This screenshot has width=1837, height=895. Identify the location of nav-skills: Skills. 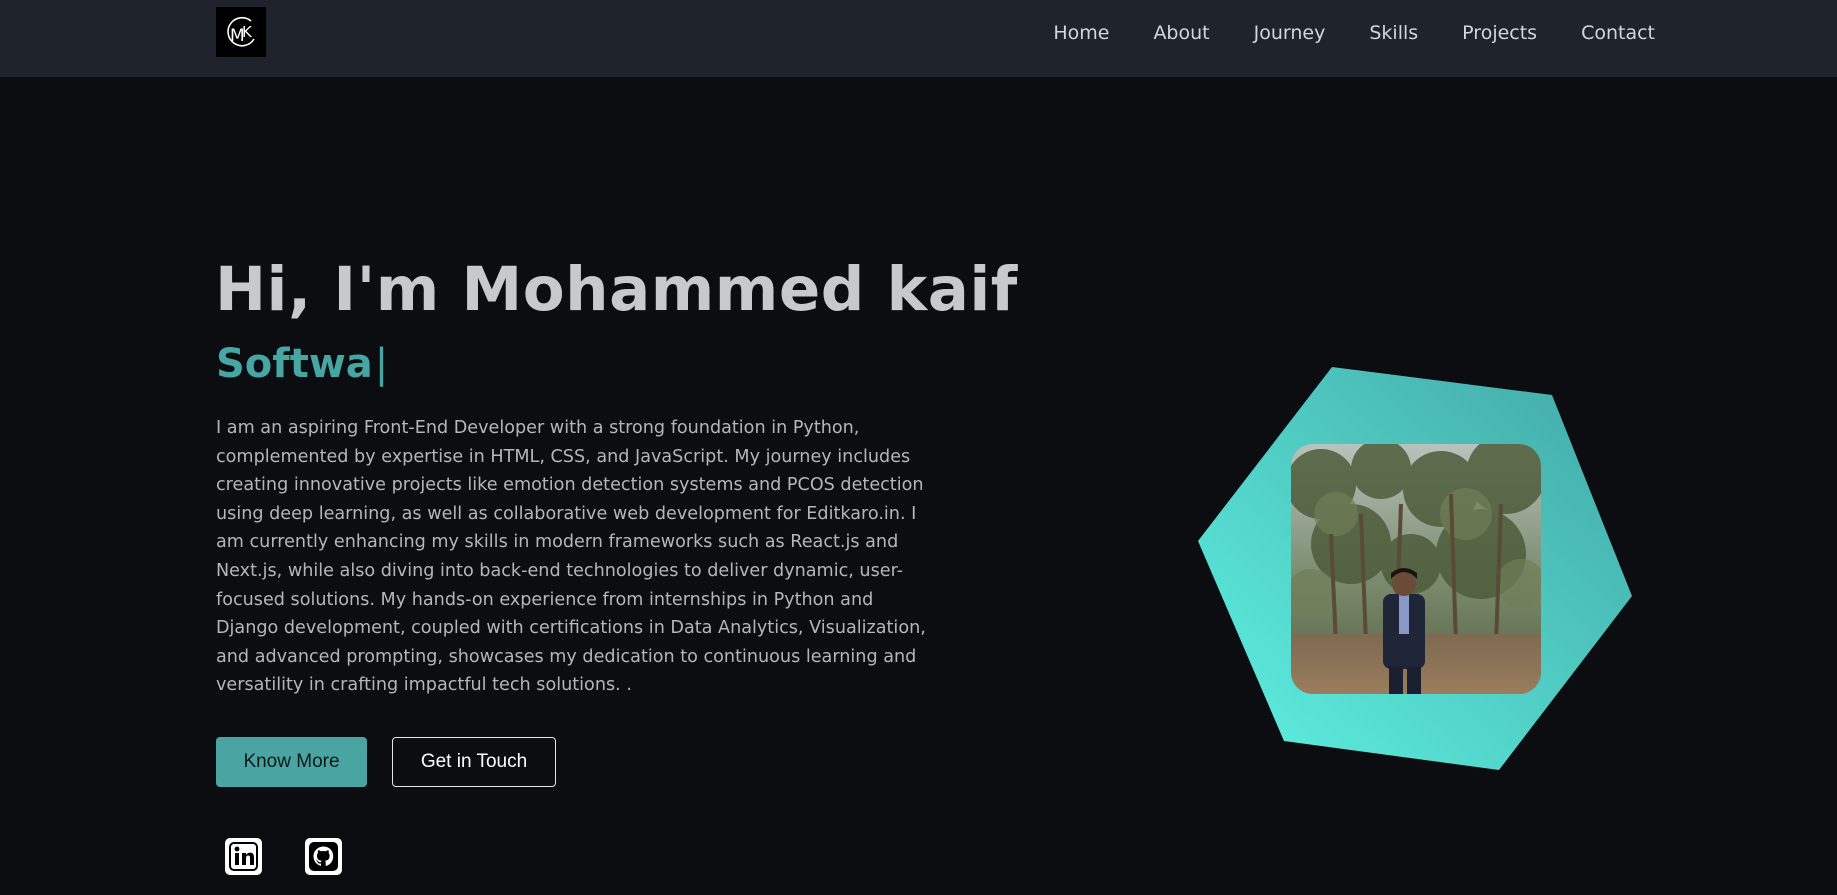
(1393, 33).